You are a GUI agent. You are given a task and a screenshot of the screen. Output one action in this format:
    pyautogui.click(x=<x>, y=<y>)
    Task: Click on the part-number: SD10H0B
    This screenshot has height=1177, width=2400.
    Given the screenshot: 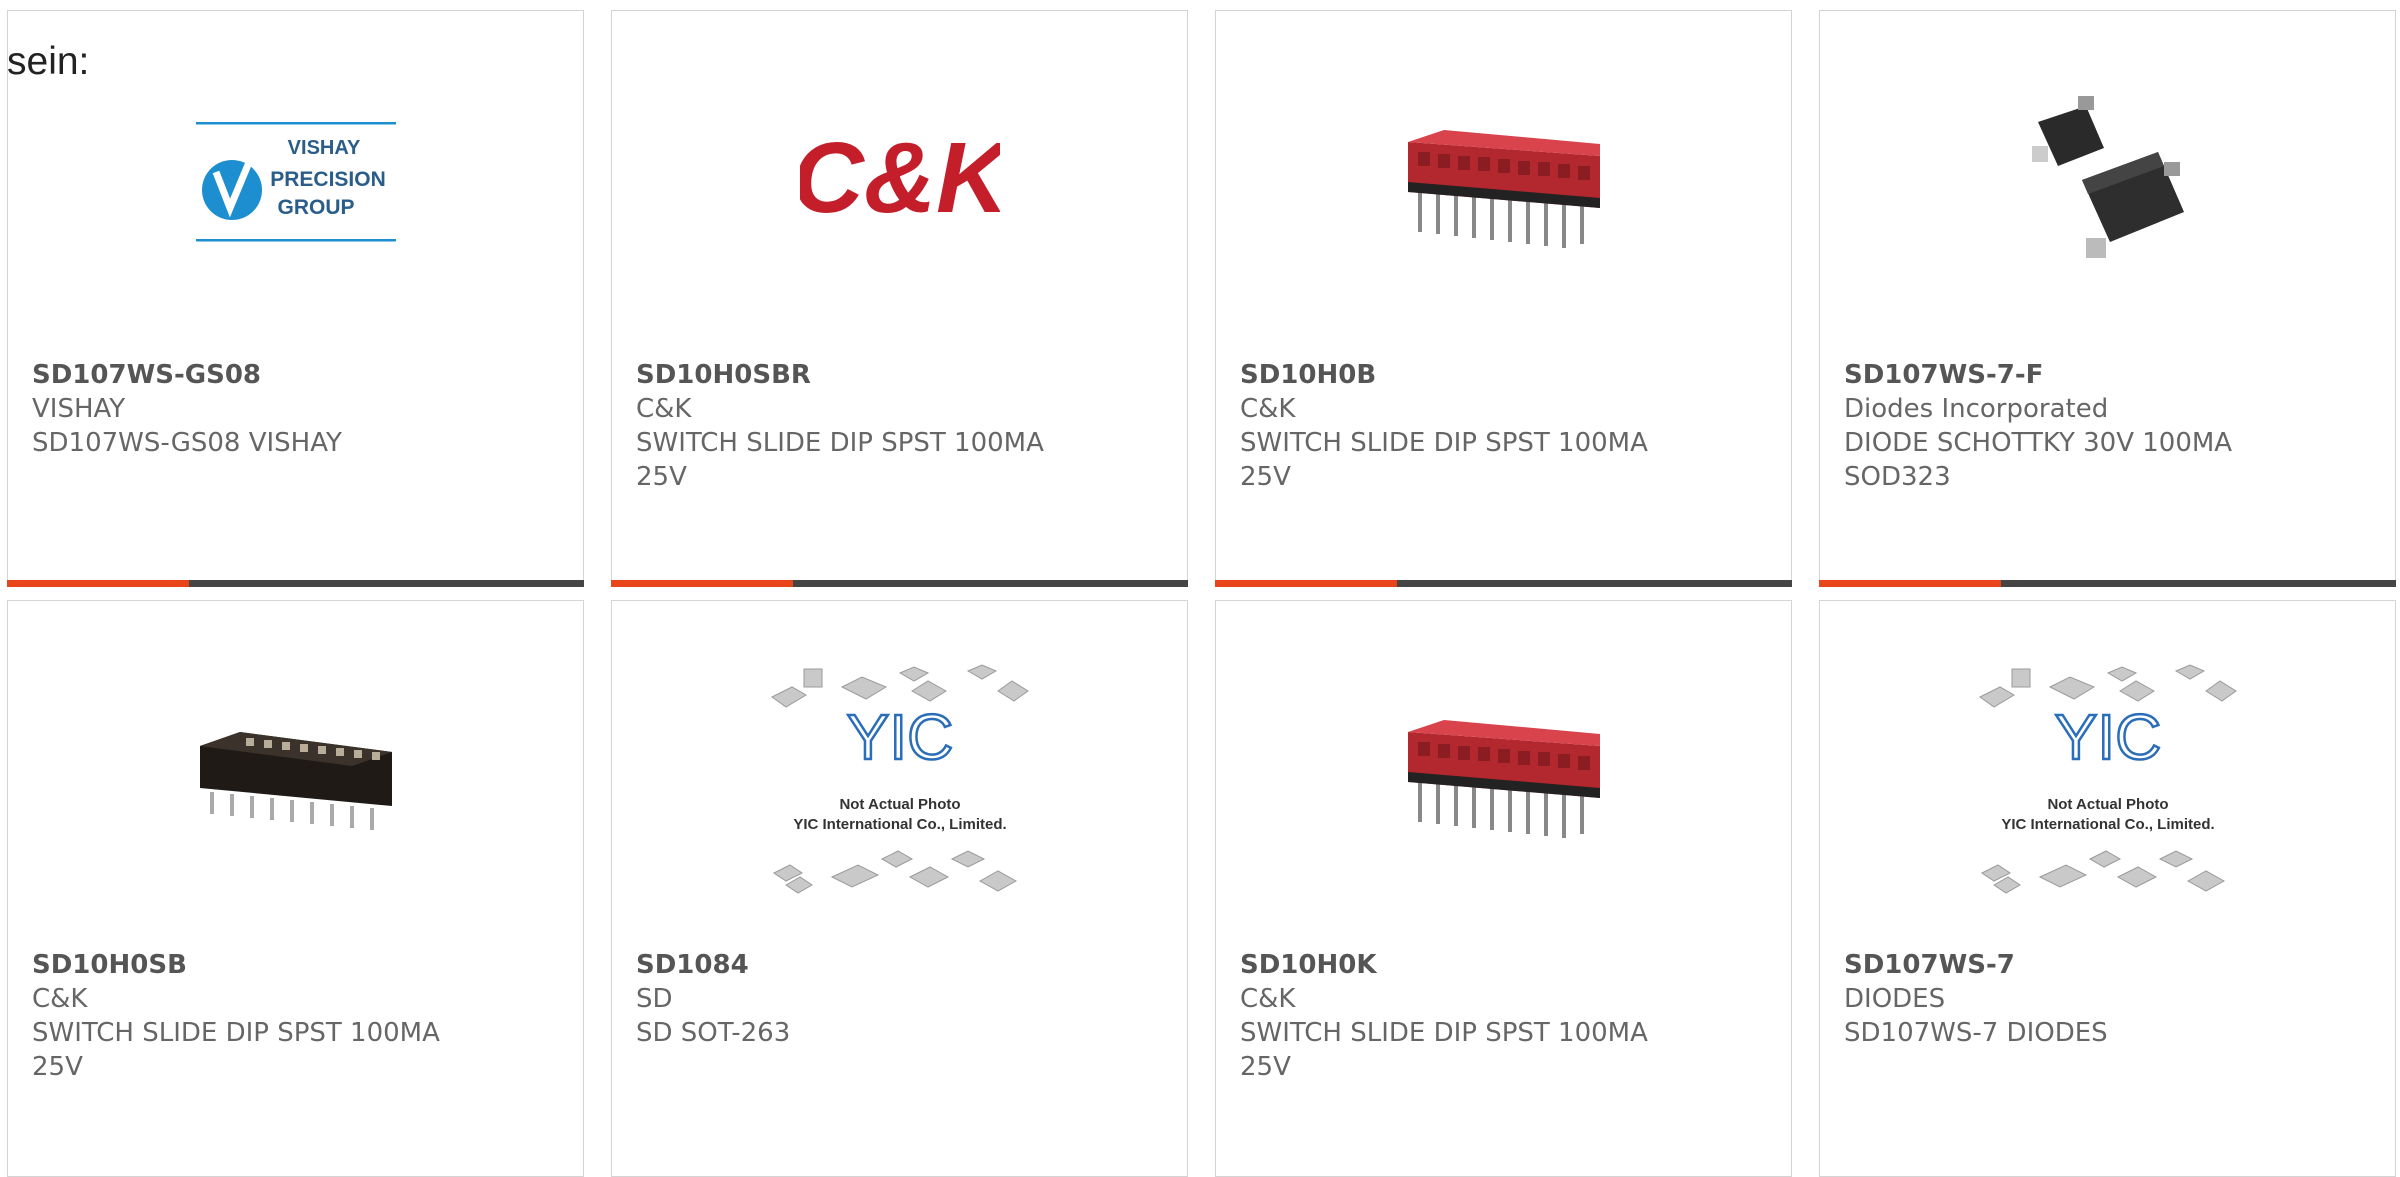 What is the action you would take?
    pyautogui.click(x=1503, y=375)
    